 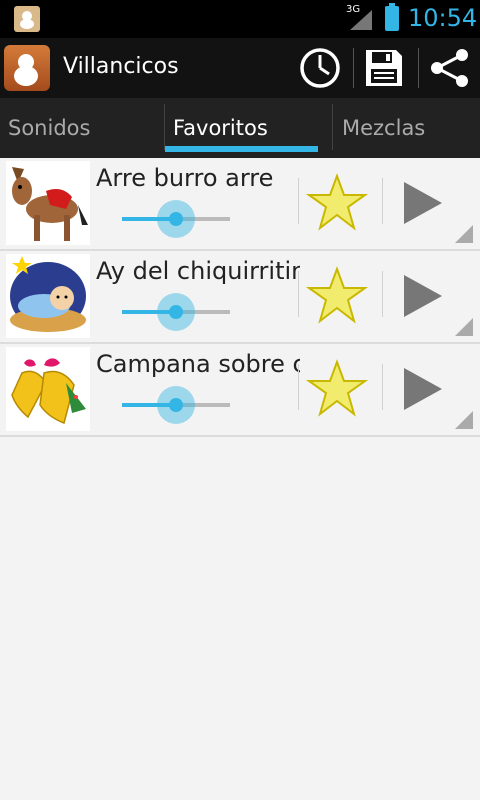 I want to click on item-title: Campana sobre campana, so click(x=198, y=364).